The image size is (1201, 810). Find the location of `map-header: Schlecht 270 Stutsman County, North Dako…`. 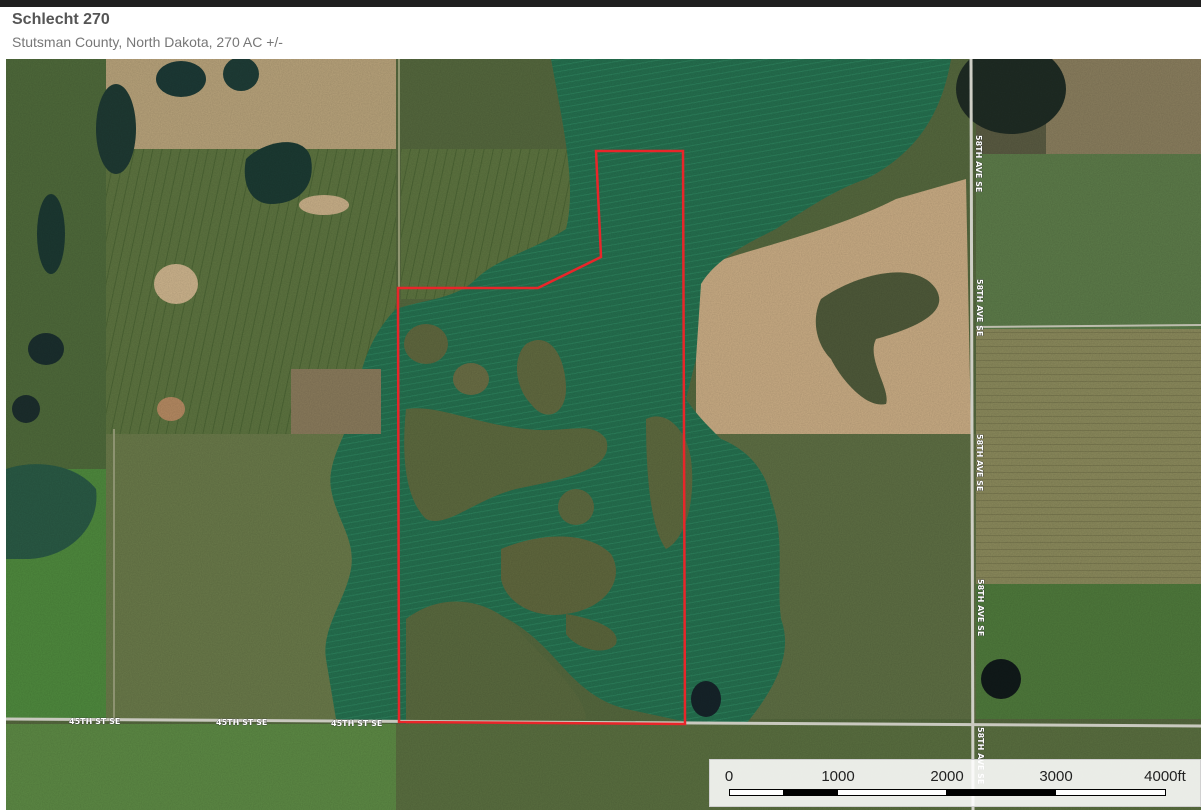

map-header: Schlecht 270 Stutsman County, North Dako… is located at coordinates (600, 33).